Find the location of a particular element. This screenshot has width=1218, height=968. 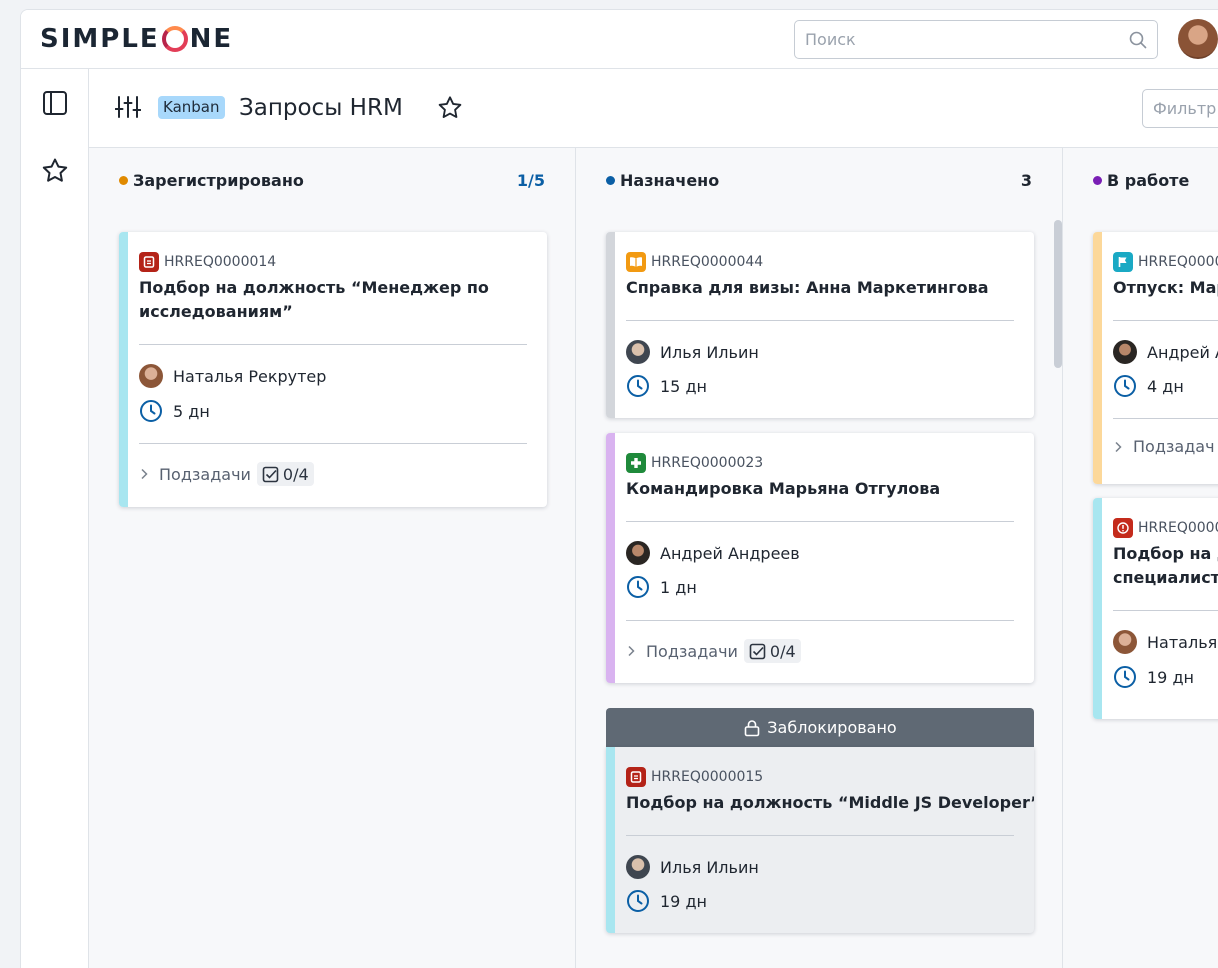

locked-banner: Заблокировано is located at coordinates (820, 727).